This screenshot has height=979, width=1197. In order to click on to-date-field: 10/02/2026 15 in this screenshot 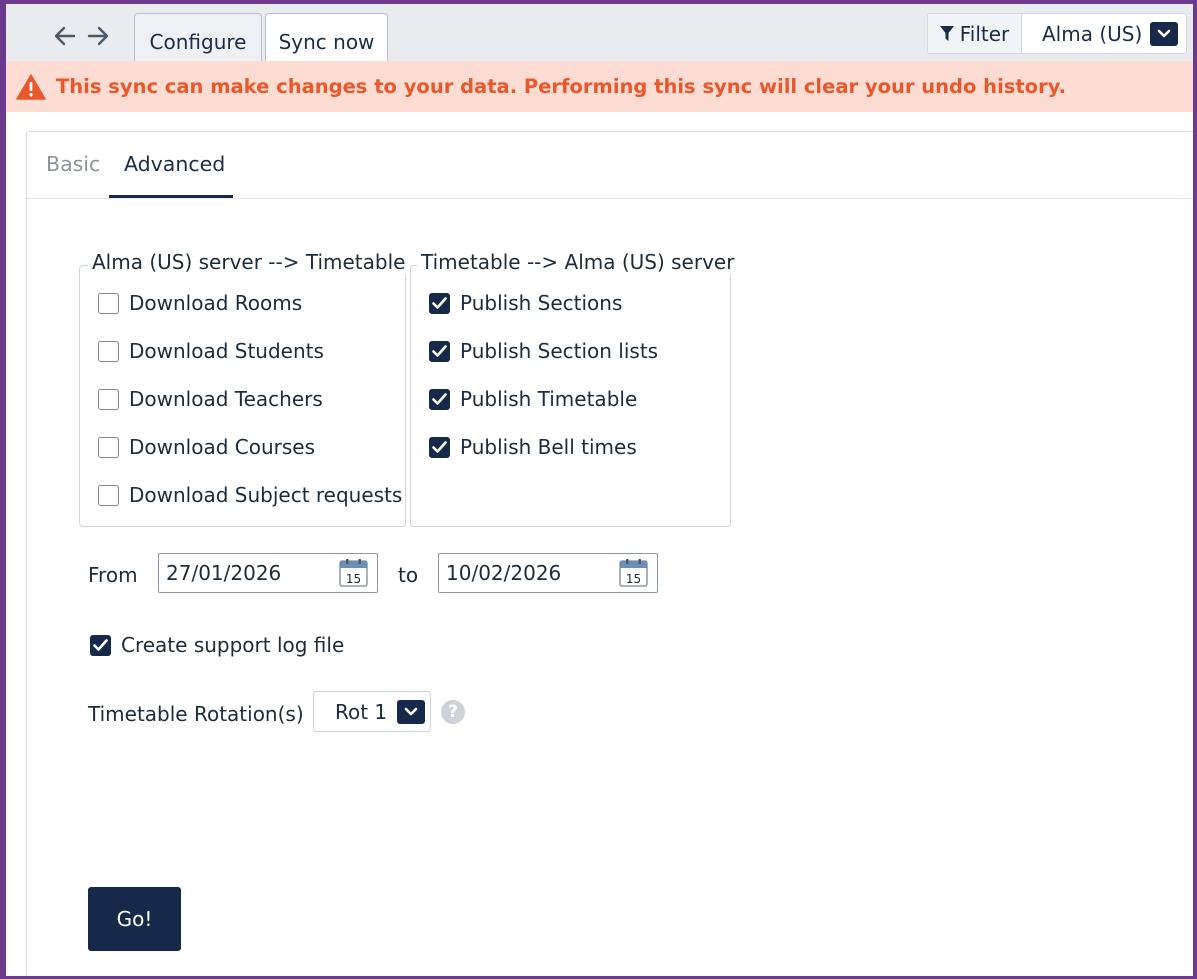, I will do `click(548, 573)`.